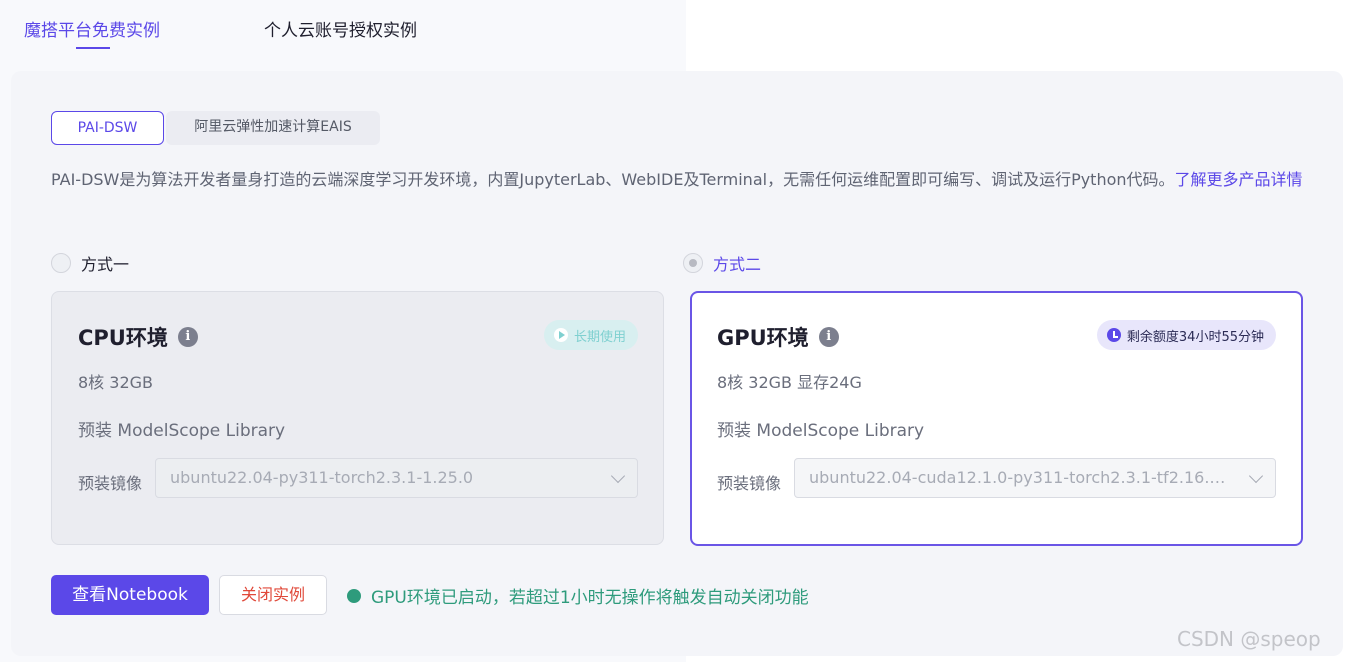 This screenshot has height=662, width=1346. What do you see at coordinates (322, 477) in the screenshot?
I see `cpu-image-value: ubuntu22.04-py311-torch2.3.1-1.25.0` at bounding box center [322, 477].